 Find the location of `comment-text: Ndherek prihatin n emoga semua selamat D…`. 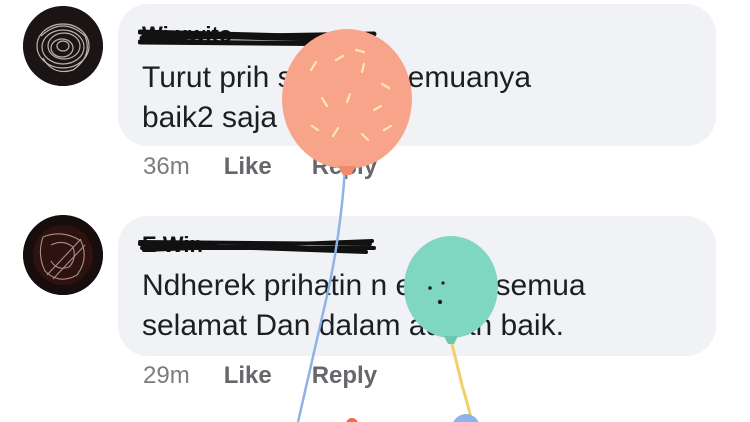

comment-text: Ndherek prihatin n emoga semua selamat D… is located at coordinates (364, 305).